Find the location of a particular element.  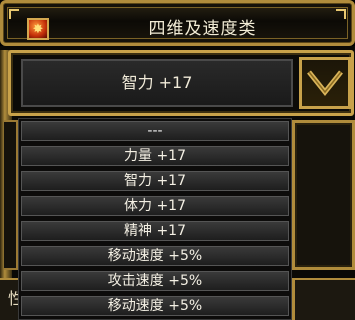

dropdown-option-move-speed: 移动速度 +5% is located at coordinates (155, 256).